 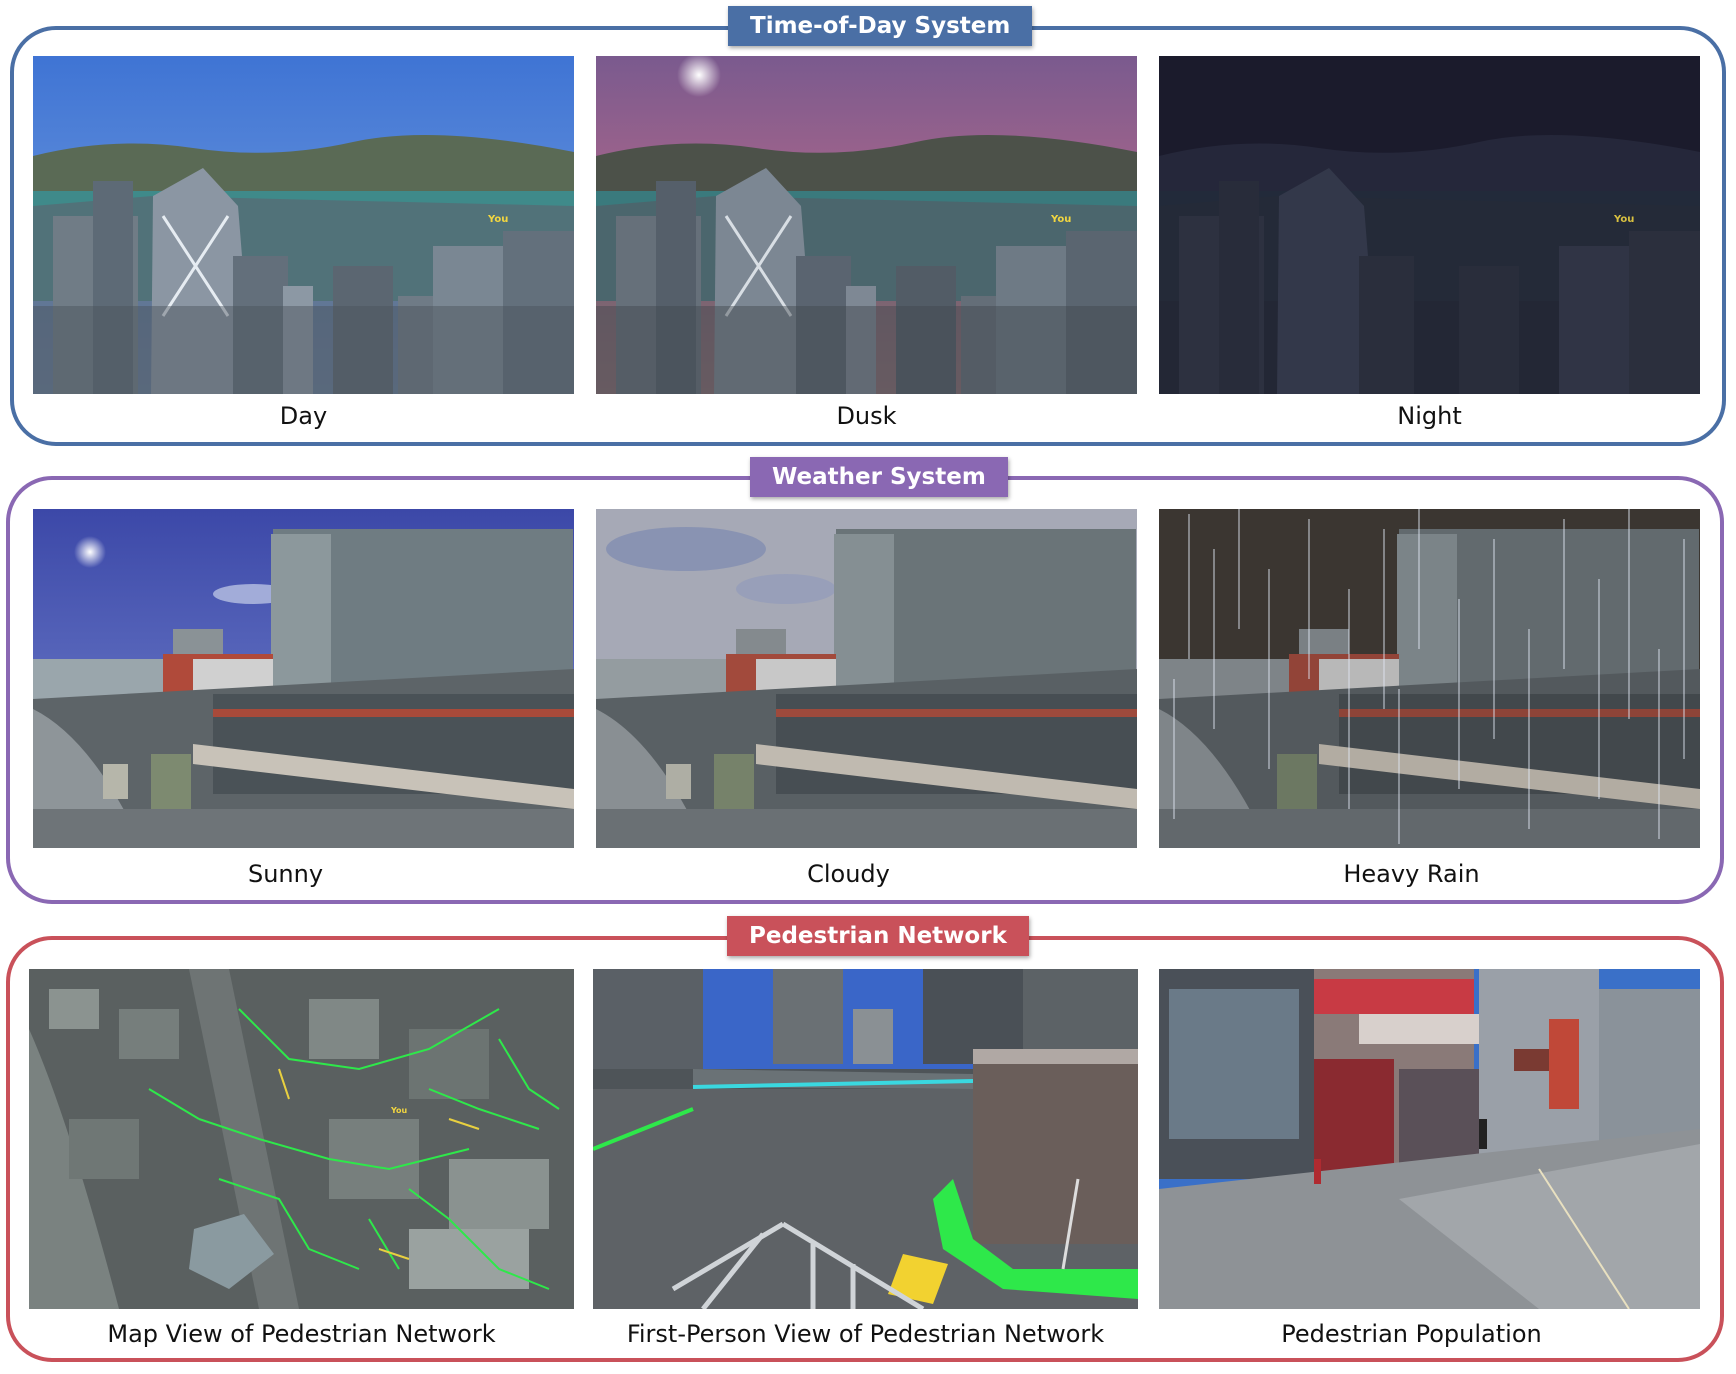 What do you see at coordinates (303, 225) in the screenshot?
I see `day-scene-image: You` at bounding box center [303, 225].